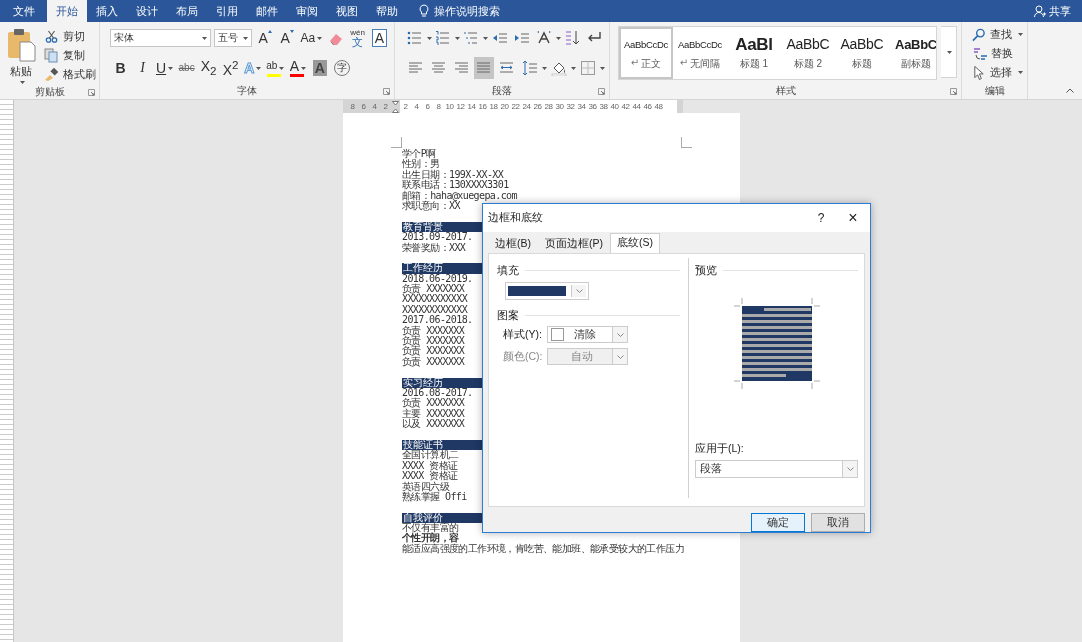 This screenshot has height=642, width=1082. I want to click on document-line: 2013.09-2017., so click(437, 237).